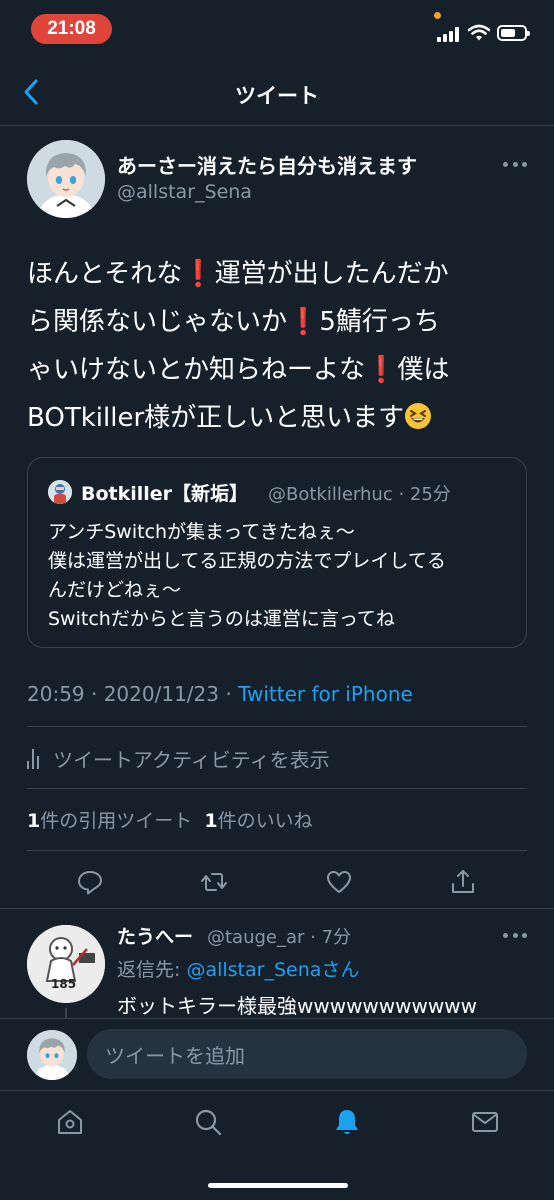 This screenshot has width=554, height=1200. What do you see at coordinates (277, 28) in the screenshot?
I see `status-bar: 21:08` at bounding box center [277, 28].